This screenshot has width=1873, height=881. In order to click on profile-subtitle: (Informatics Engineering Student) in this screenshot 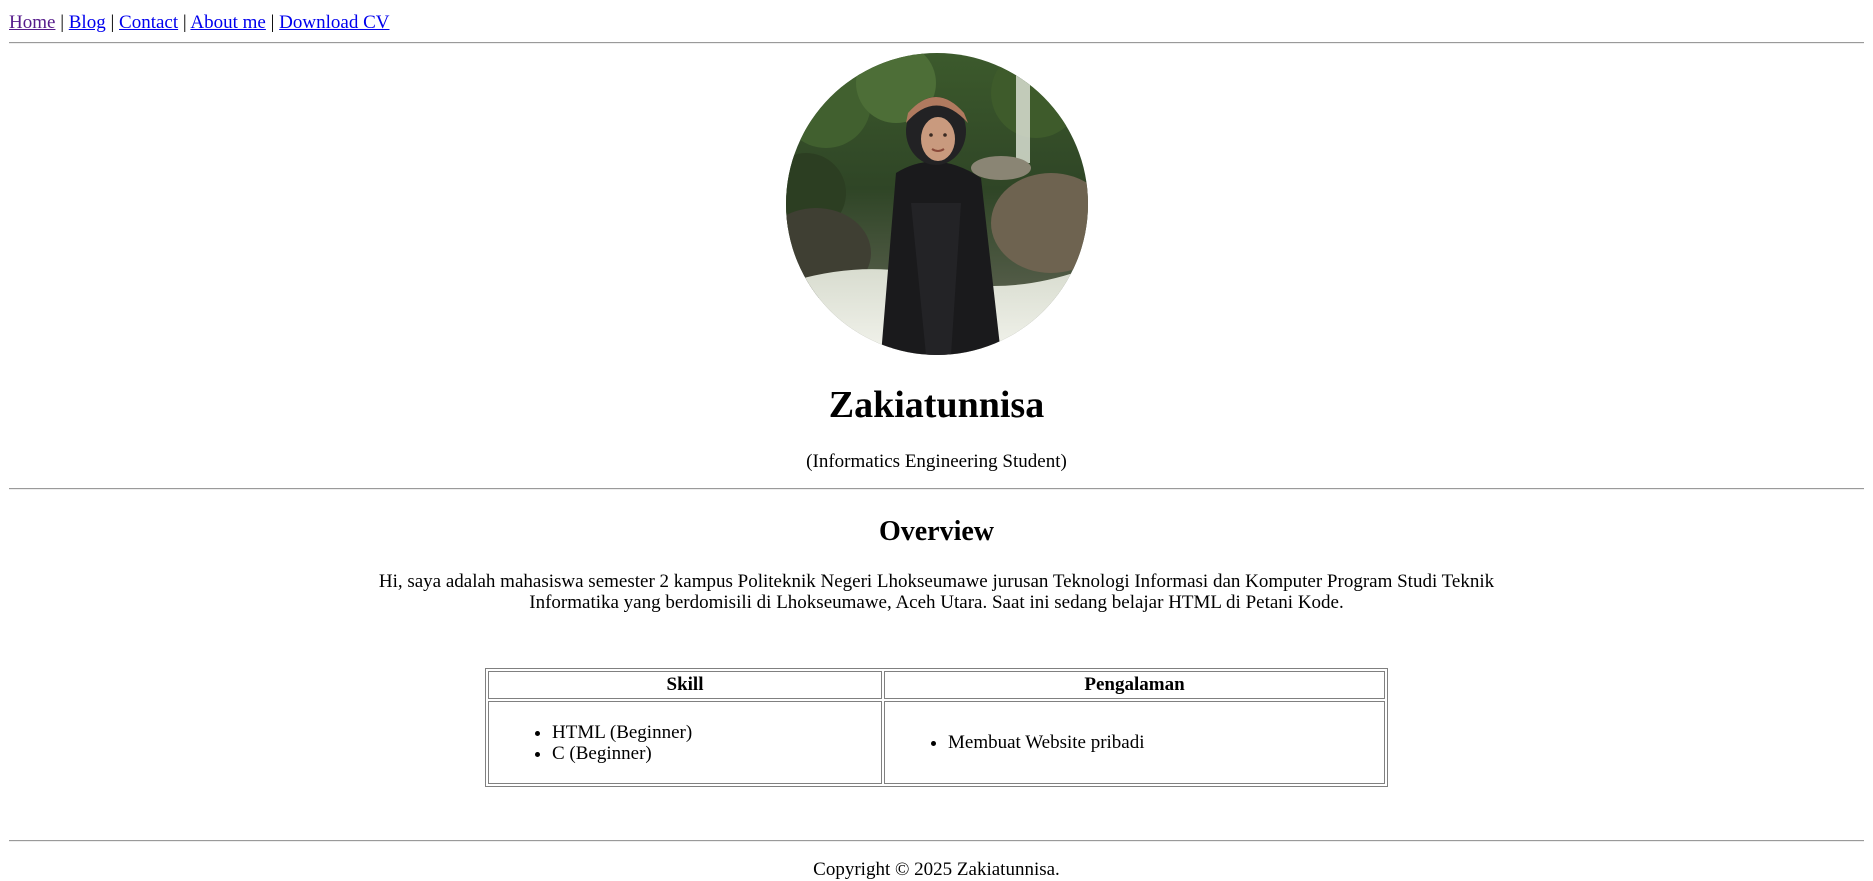, I will do `click(936, 461)`.